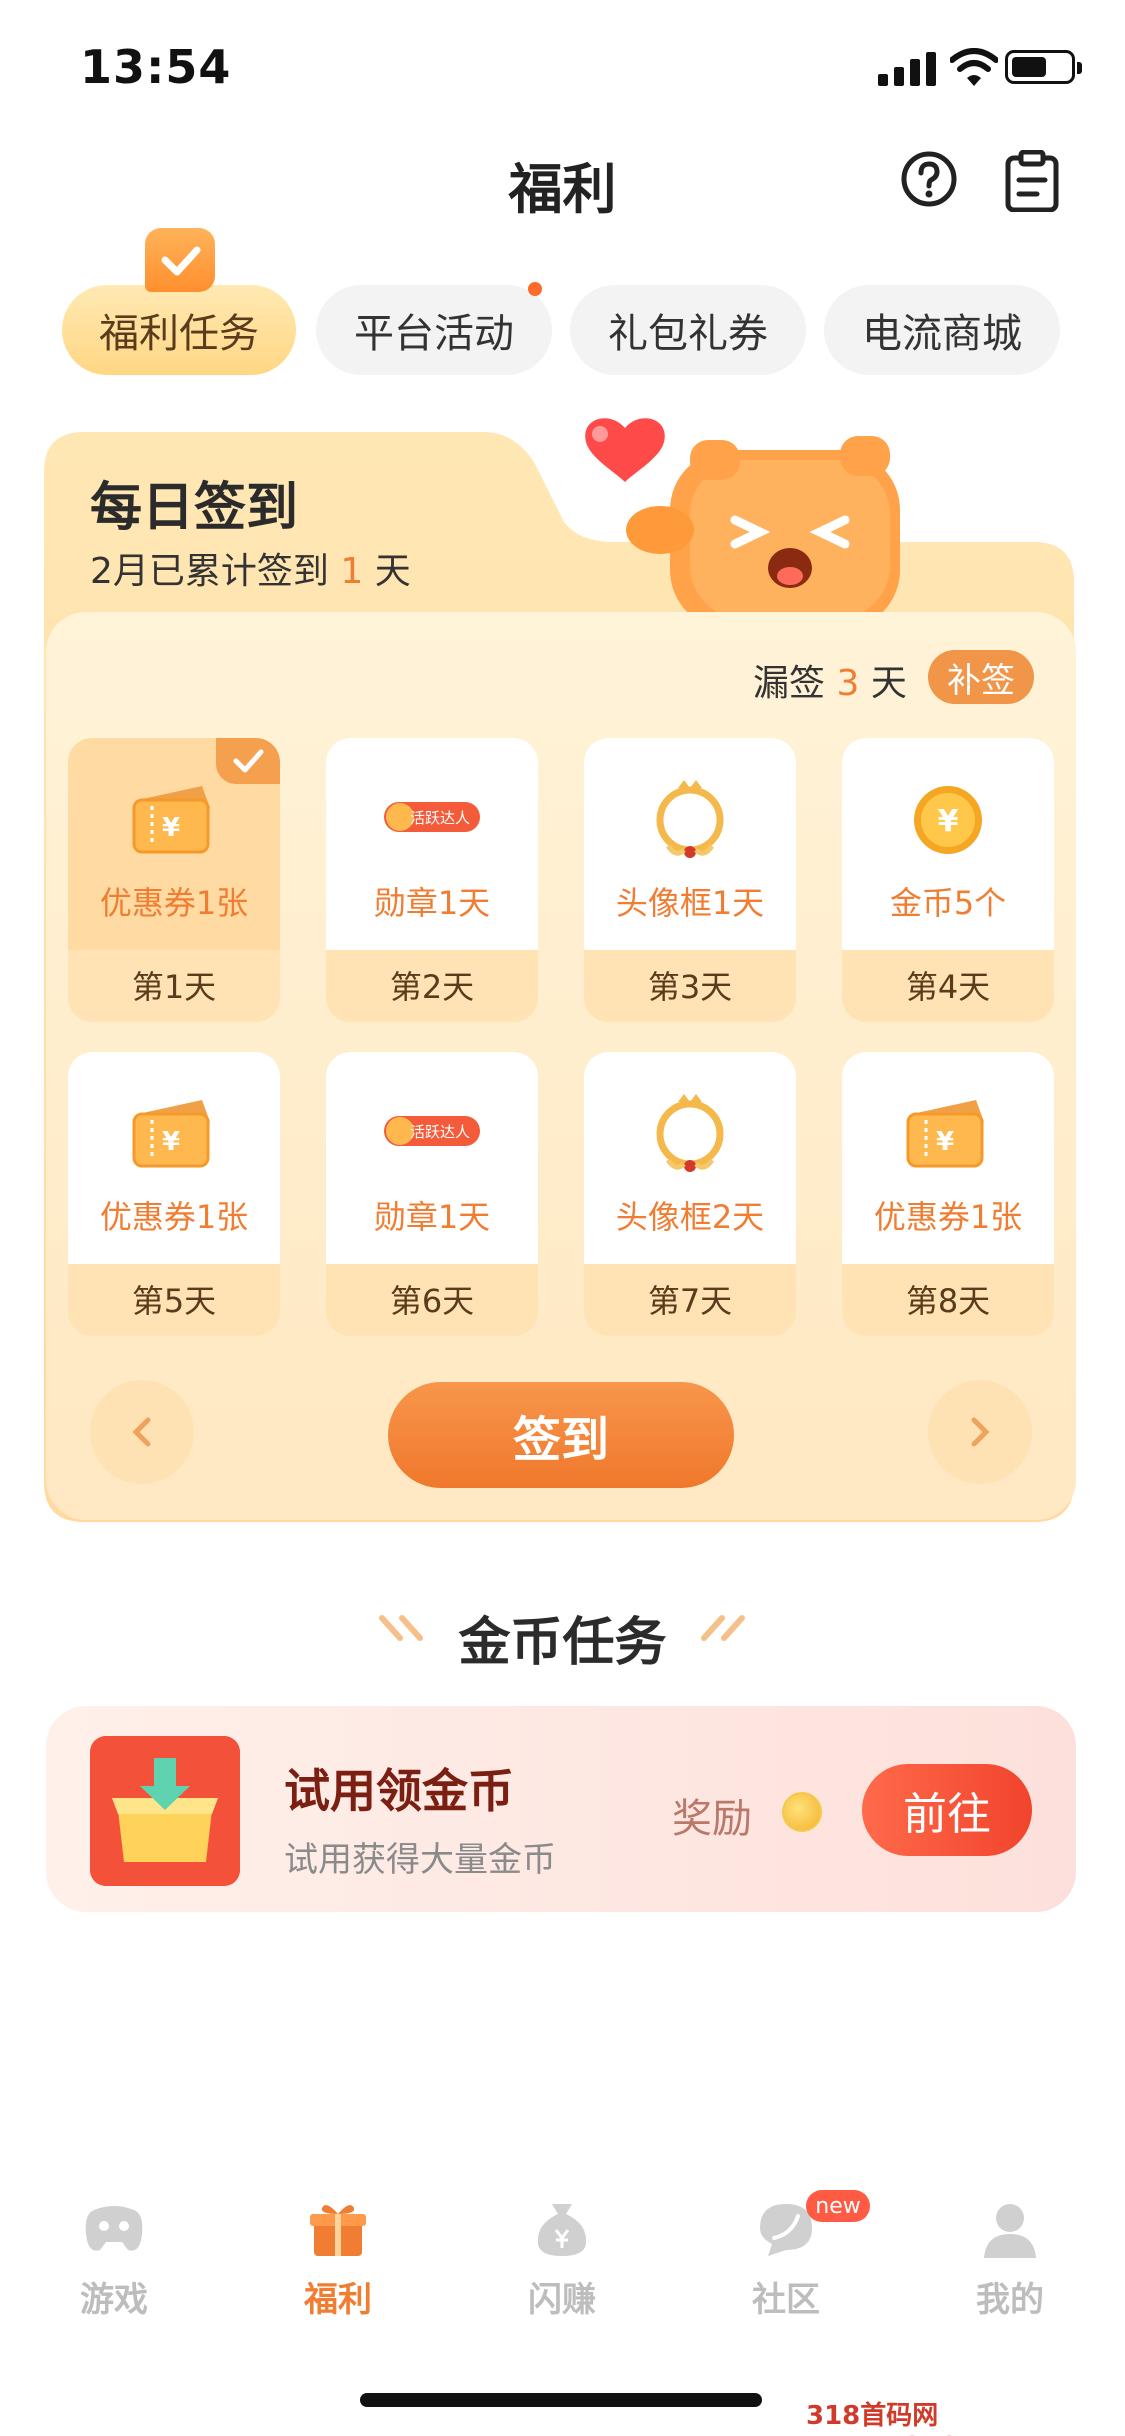 Image resolution: width=1125 pixels, height=2436 pixels. I want to click on task-title: 试用领金币, so click(399, 1791).